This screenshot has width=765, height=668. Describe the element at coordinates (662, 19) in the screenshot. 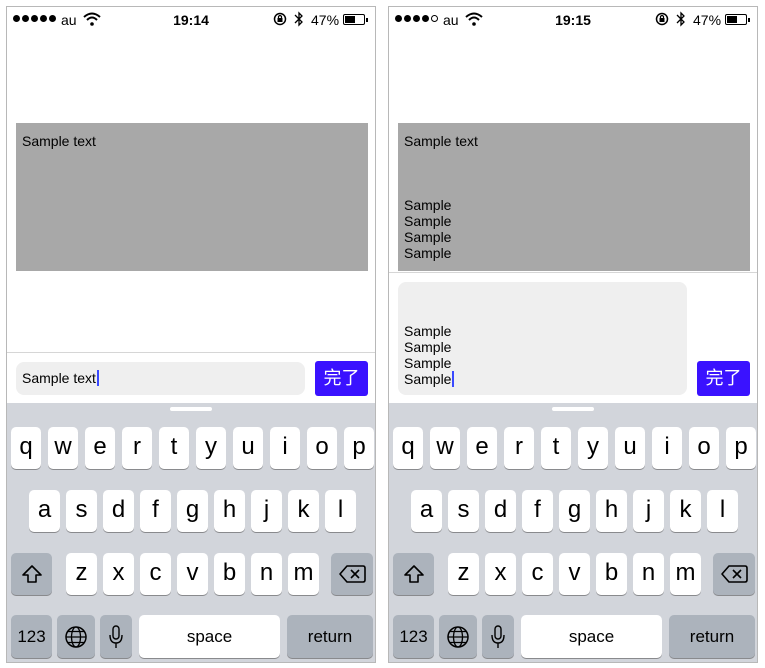

I see `rotation-lock-icon` at that location.